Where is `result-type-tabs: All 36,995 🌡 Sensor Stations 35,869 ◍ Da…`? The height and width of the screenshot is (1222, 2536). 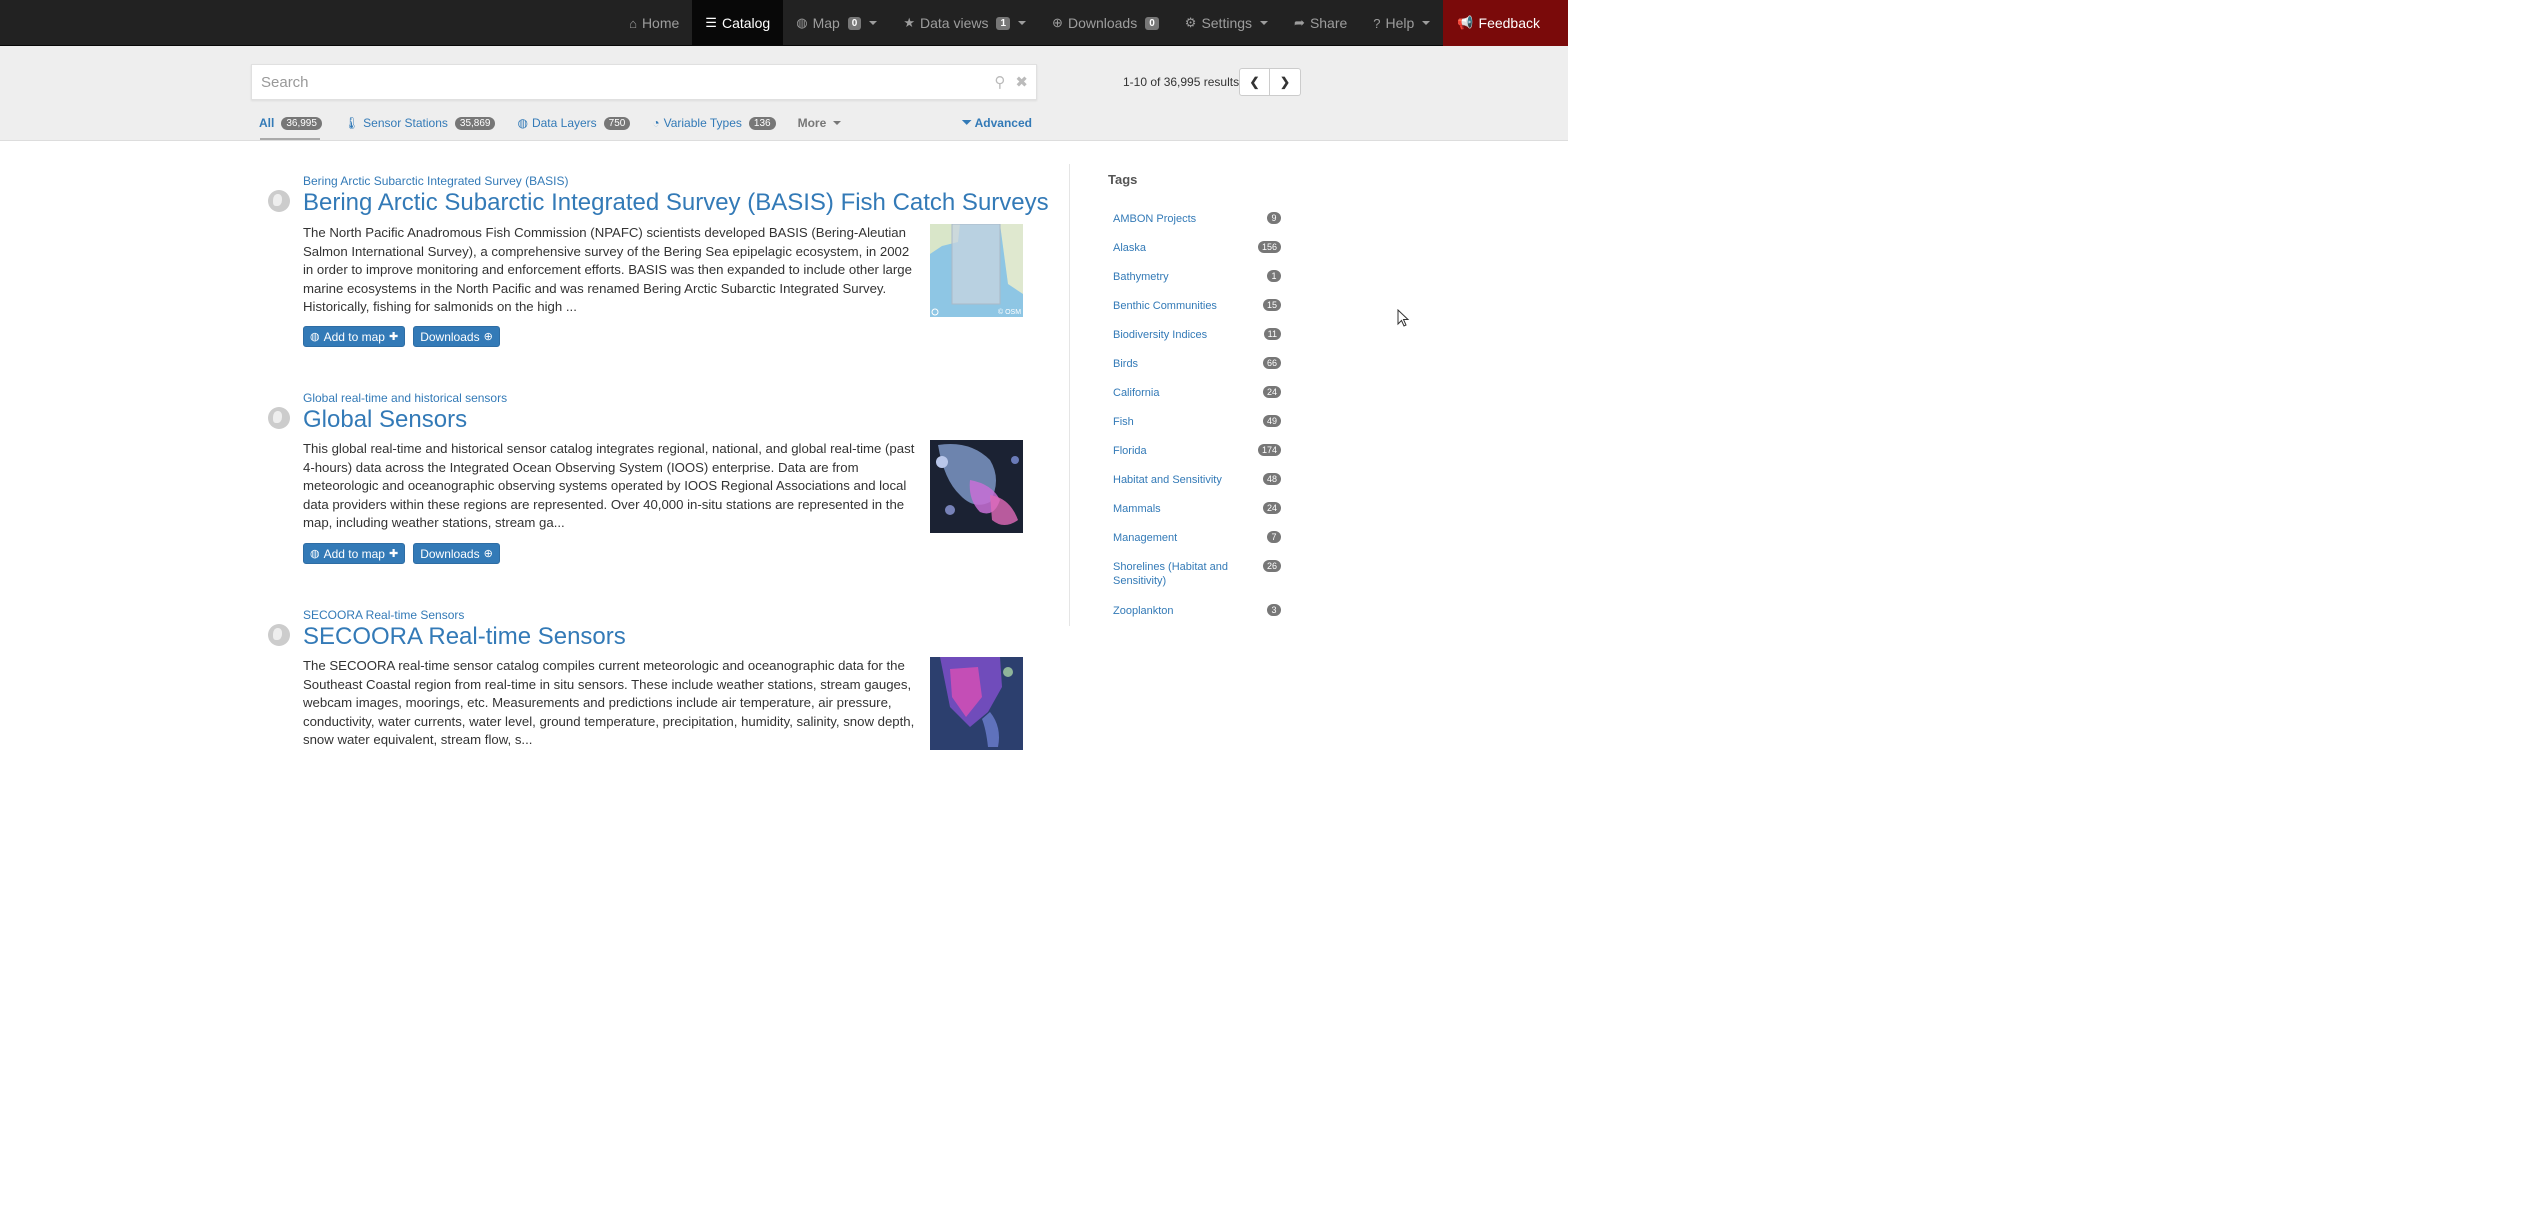
result-type-tabs: All 36,995 🌡 Sensor Stations 35,869 ◍ Da… is located at coordinates (561, 123).